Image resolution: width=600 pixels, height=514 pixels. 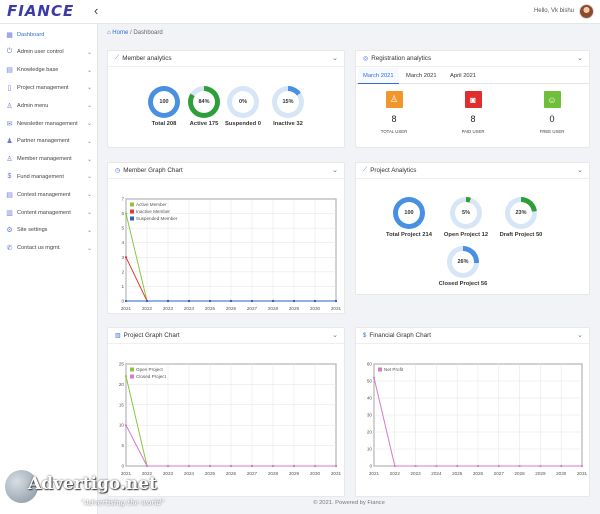 I want to click on sidebar-item-label: Dashboard, so click(x=31, y=34).